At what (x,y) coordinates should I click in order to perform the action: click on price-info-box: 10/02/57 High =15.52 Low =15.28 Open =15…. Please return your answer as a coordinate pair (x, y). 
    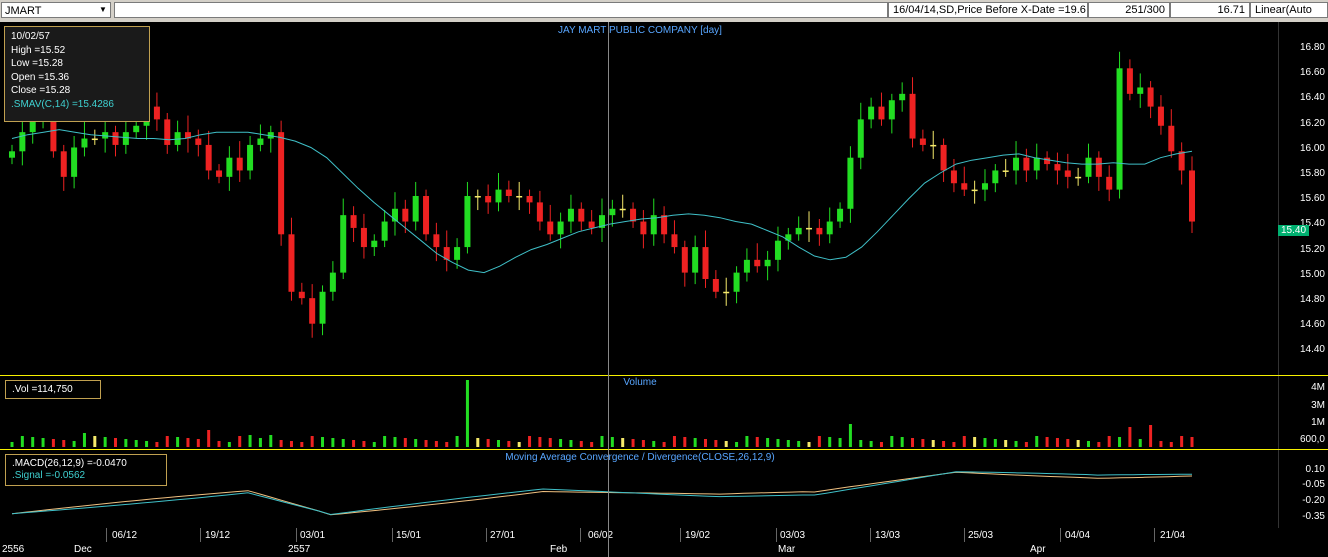
    Looking at the image, I should click on (77, 74).